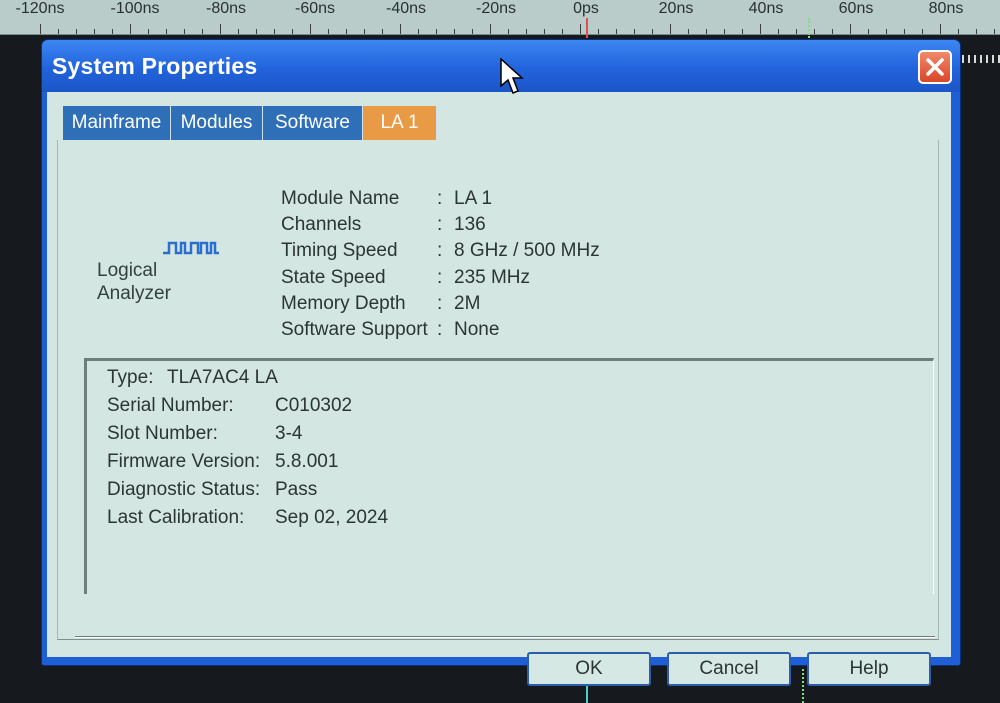 The width and height of the screenshot is (1000, 703). Describe the element at coordinates (170, 405) in the screenshot. I see `detail-key: Serial Number:` at that location.